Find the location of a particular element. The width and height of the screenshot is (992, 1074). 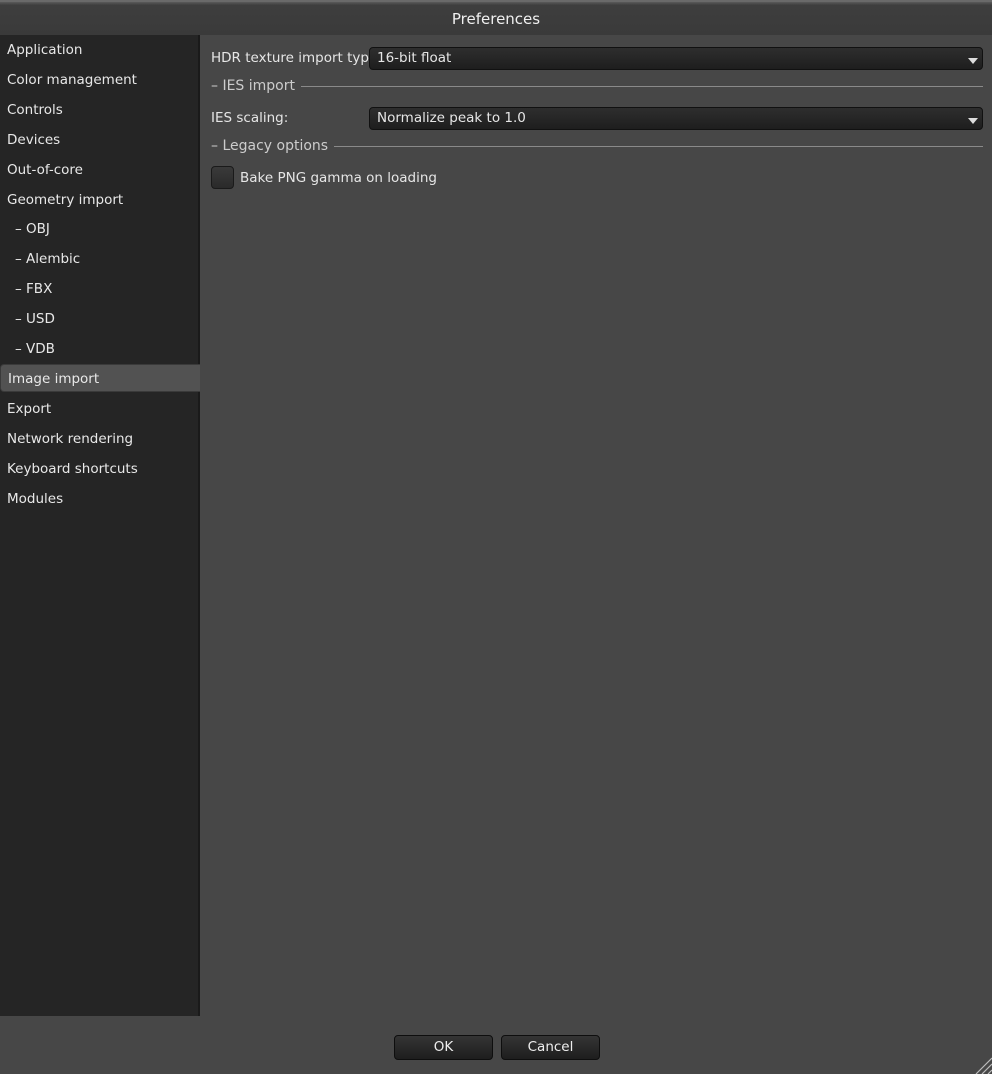

sidebar-item-export: Export is located at coordinates (99, 409).